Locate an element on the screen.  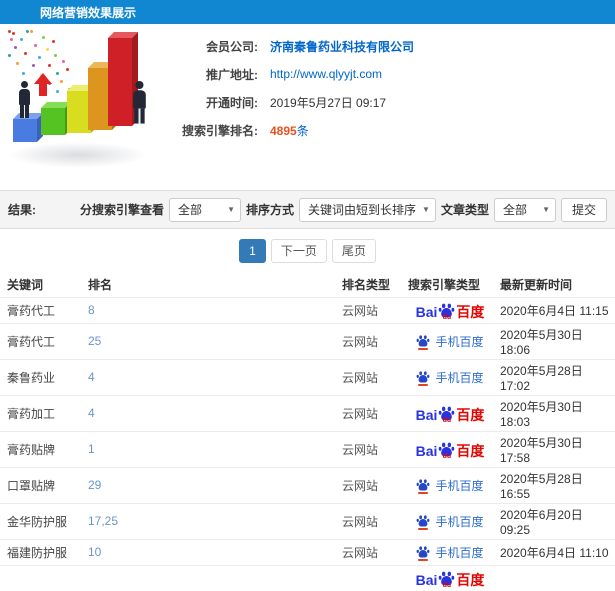
confetti-decoration is located at coordinates (9, 31).